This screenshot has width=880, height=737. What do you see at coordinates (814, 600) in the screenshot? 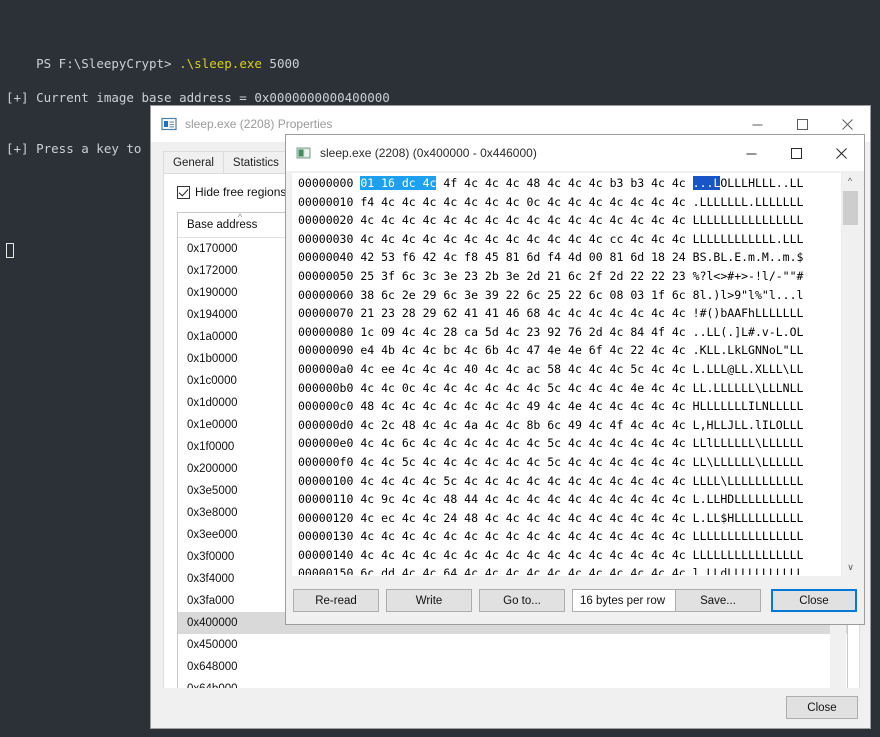
I see `hex-close-button: Close` at bounding box center [814, 600].